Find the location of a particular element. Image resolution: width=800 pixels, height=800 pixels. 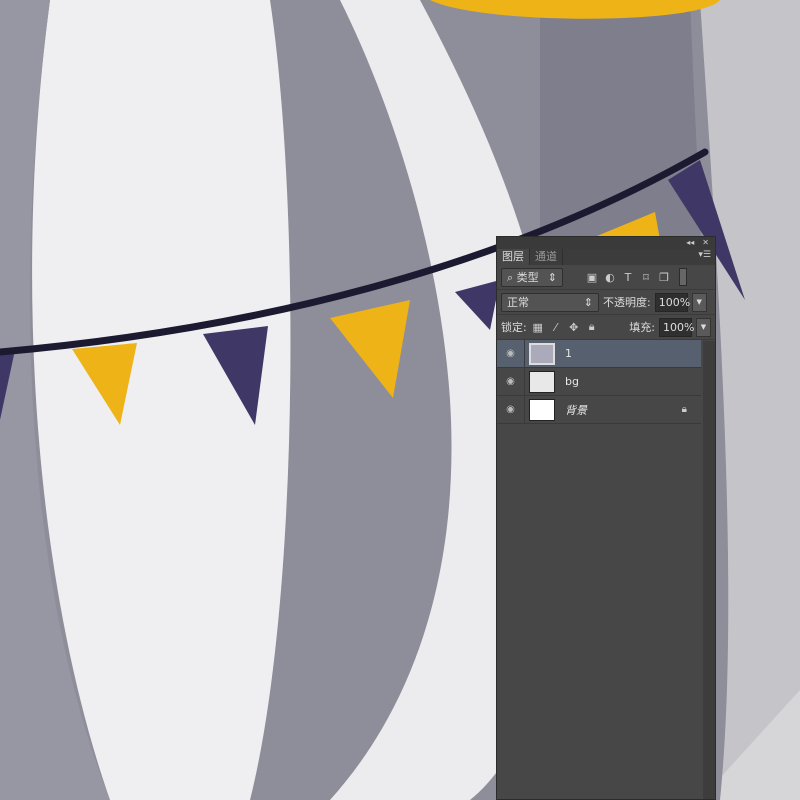

layers-scrollbar is located at coordinates (709, 570).